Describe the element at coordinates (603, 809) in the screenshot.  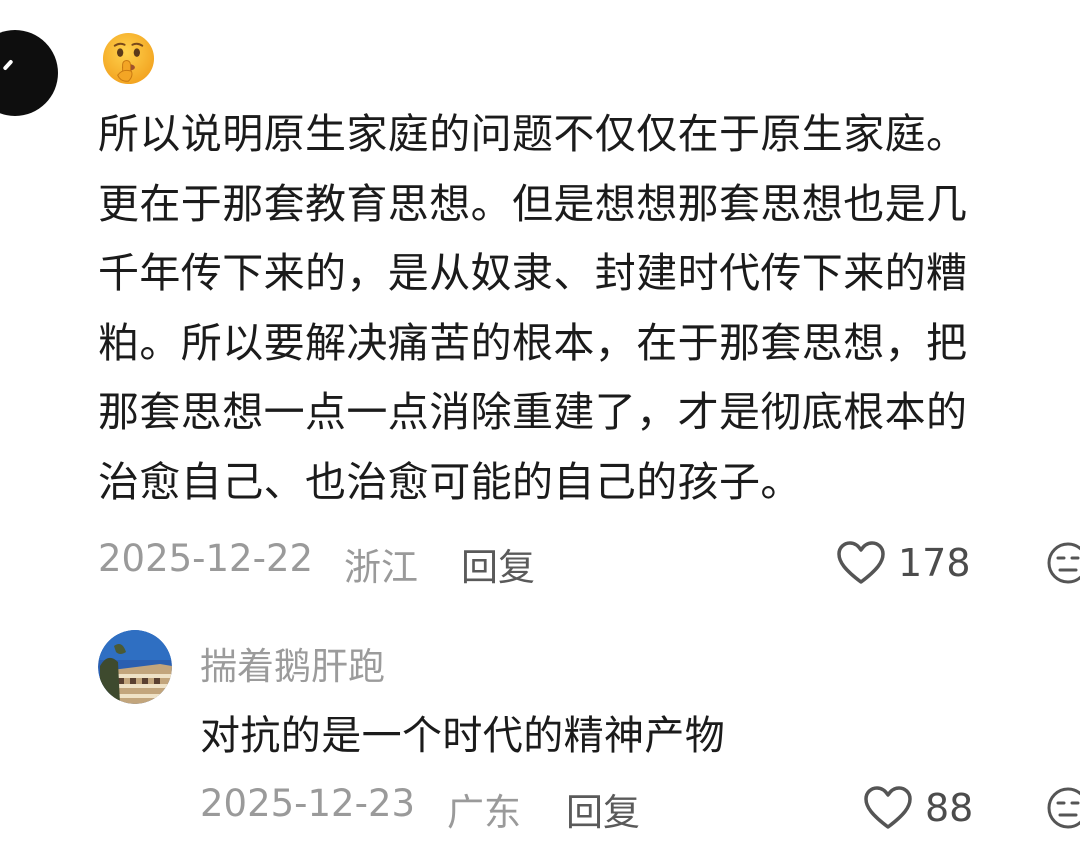
I see `reply-reply-button: 回复` at that location.